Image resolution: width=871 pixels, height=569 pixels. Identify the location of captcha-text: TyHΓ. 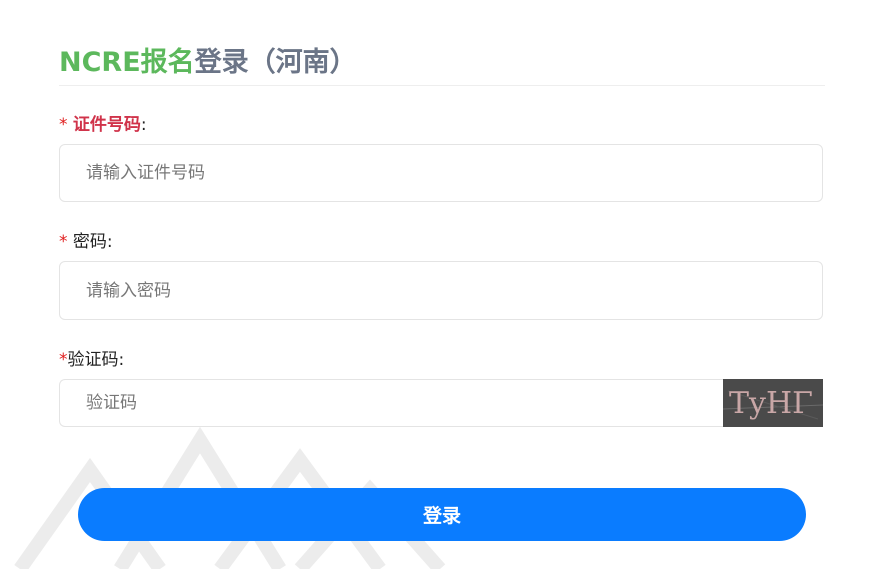
(771, 403).